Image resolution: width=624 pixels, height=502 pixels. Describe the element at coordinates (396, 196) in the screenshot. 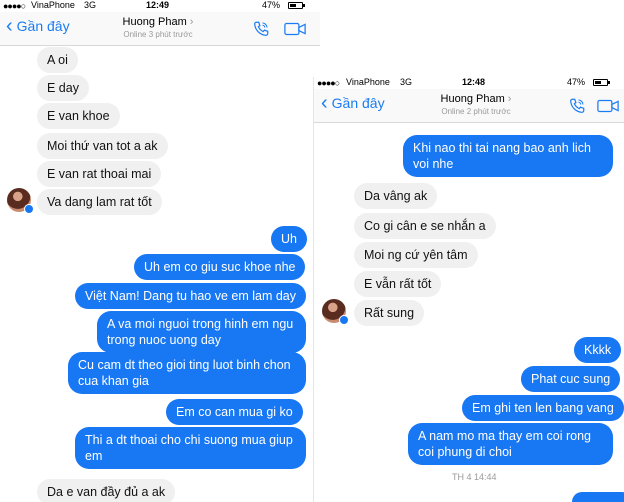

I see `message-incoming: Da vâng ak` at that location.